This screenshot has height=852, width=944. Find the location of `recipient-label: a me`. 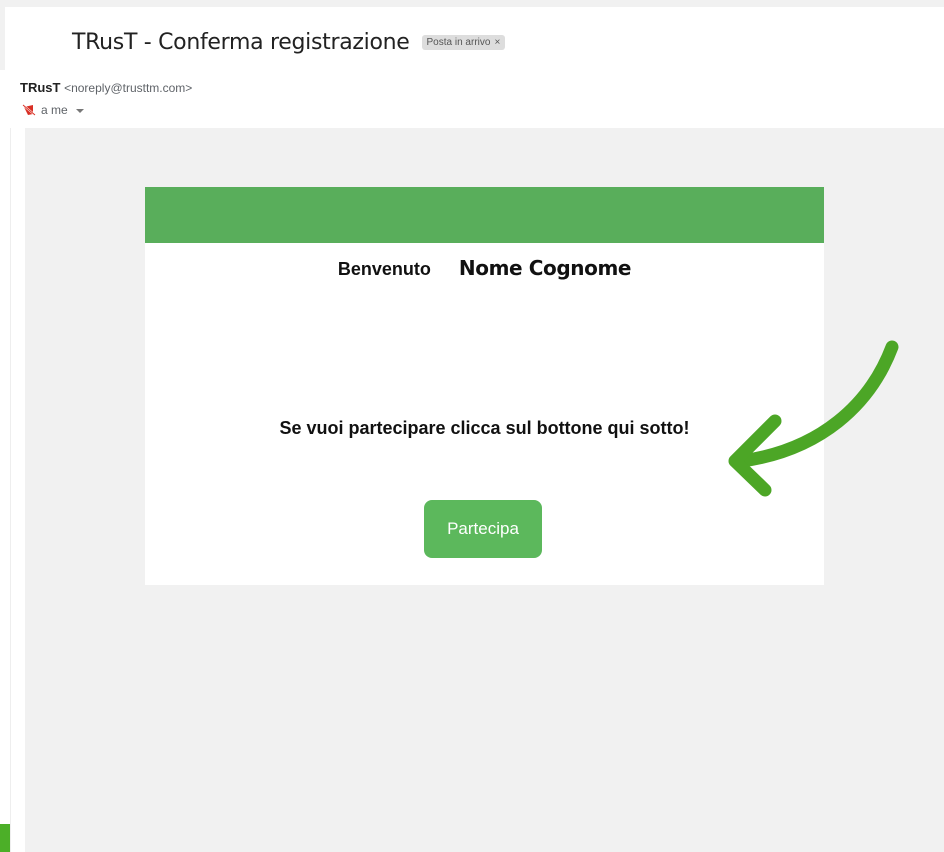

recipient-label: a me is located at coordinates (54, 110).